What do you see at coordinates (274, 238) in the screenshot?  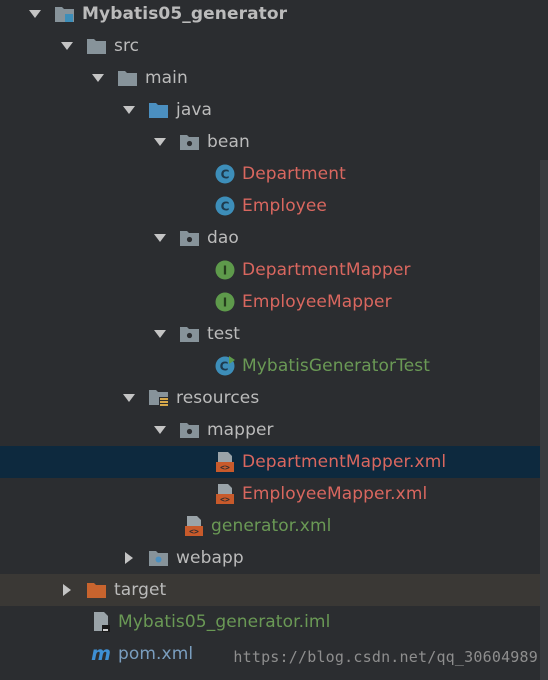 I see `tree-node-dao: dao` at bounding box center [274, 238].